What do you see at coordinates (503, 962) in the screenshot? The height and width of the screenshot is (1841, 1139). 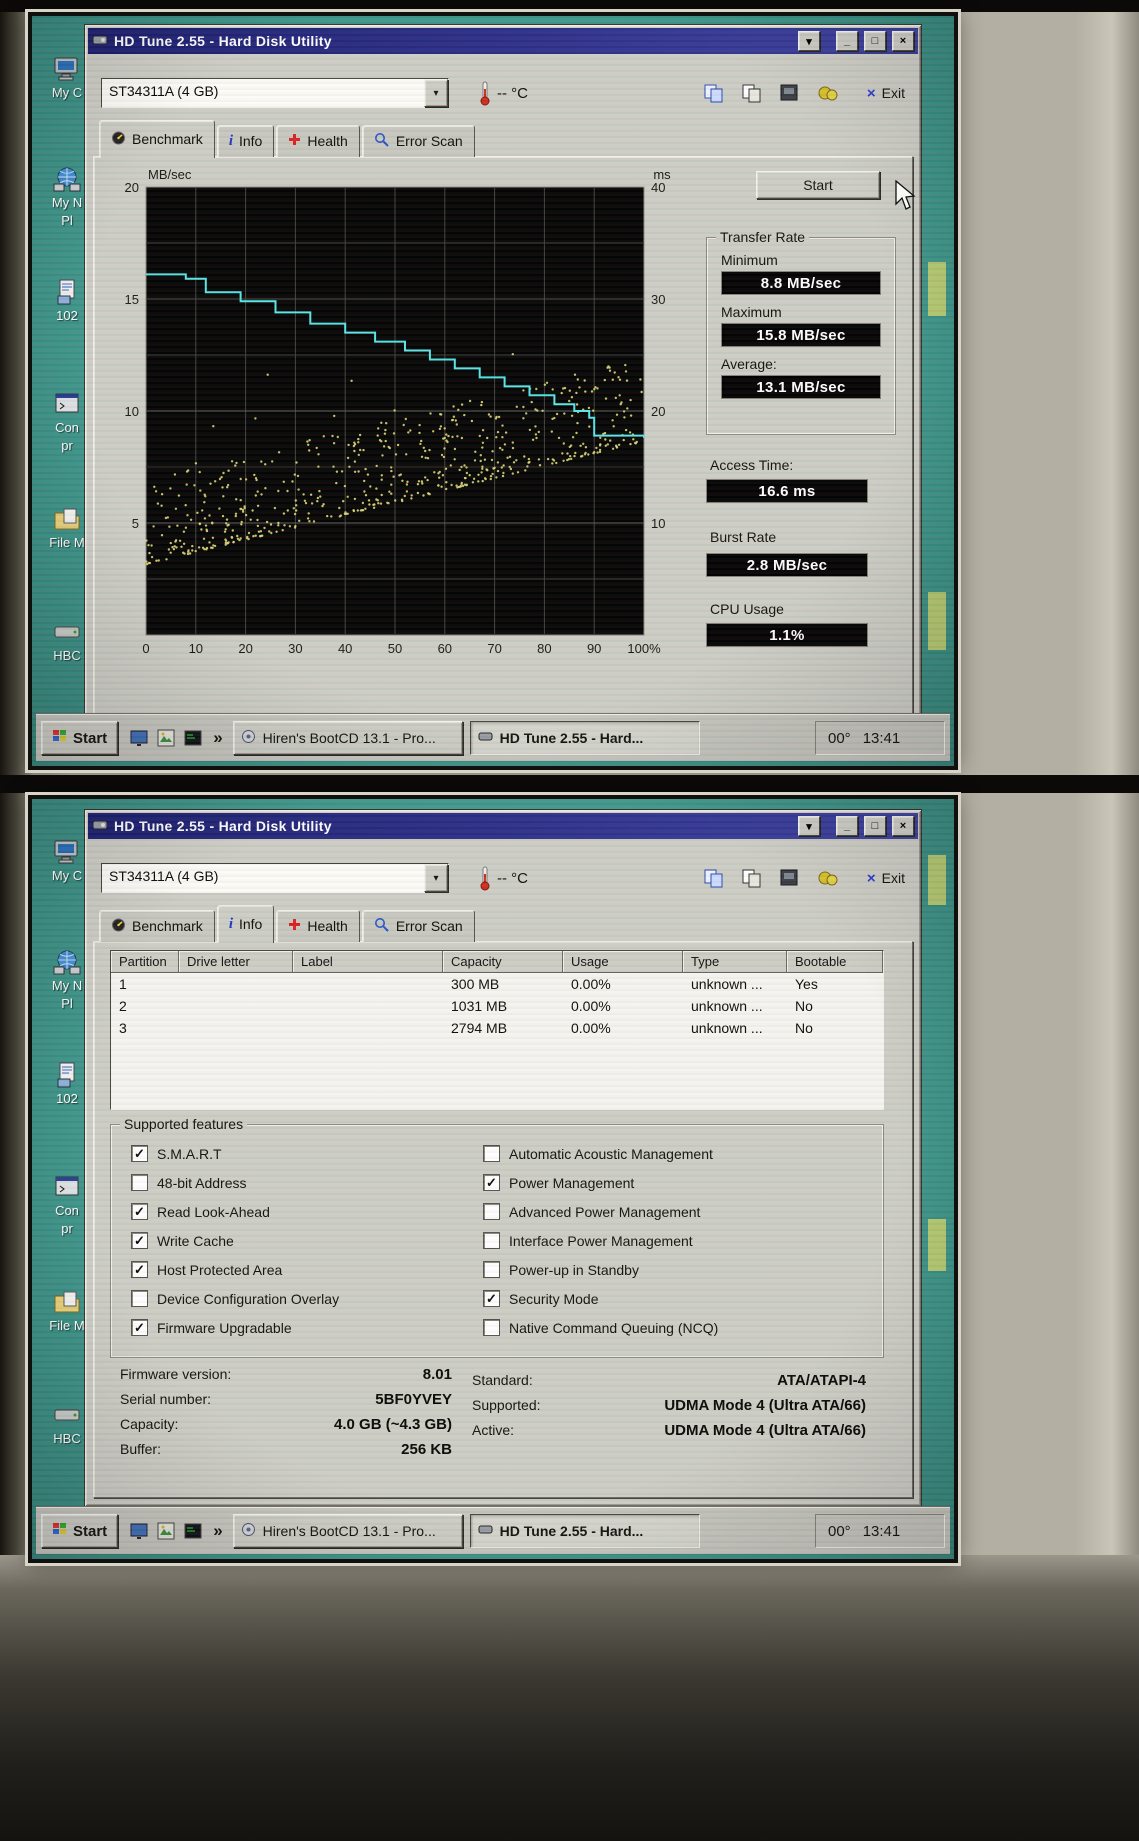 I see `column-header: Capacity` at bounding box center [503, 962].